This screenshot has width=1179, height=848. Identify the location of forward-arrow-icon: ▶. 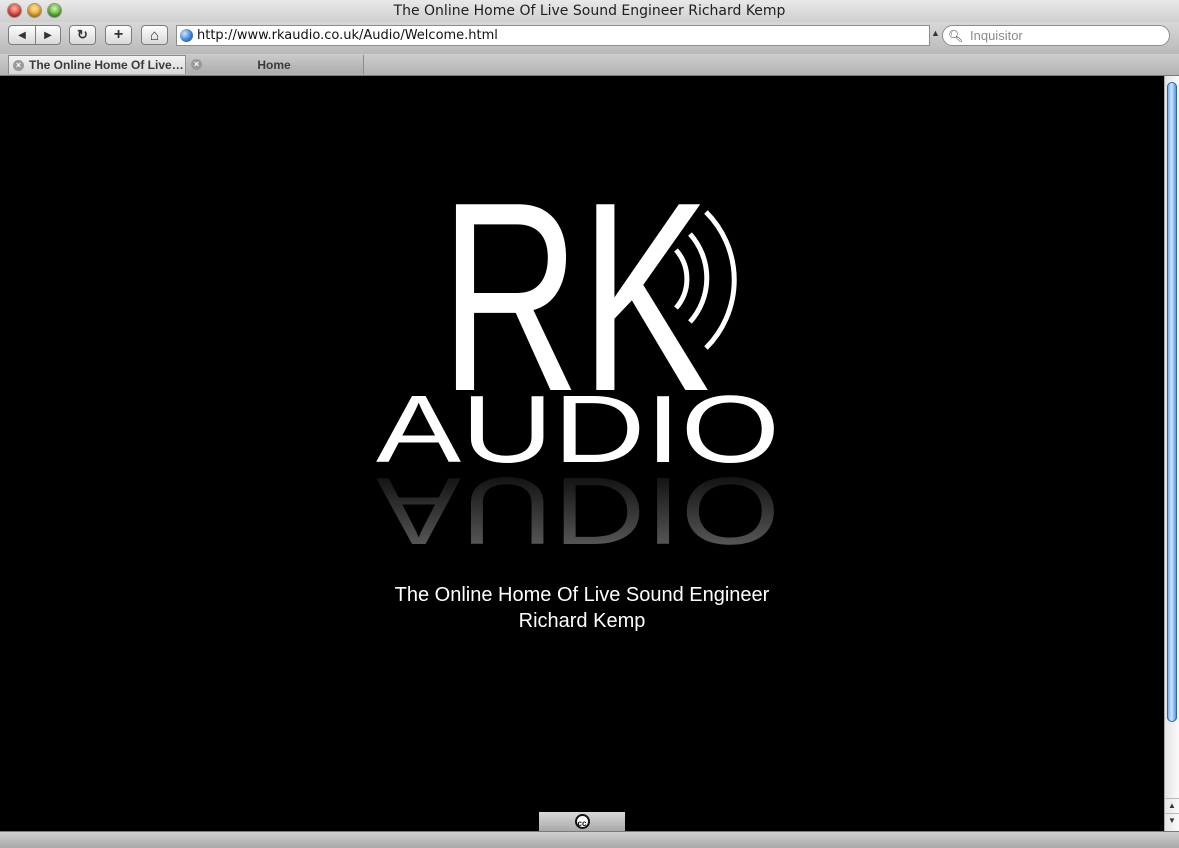
(48, 35).